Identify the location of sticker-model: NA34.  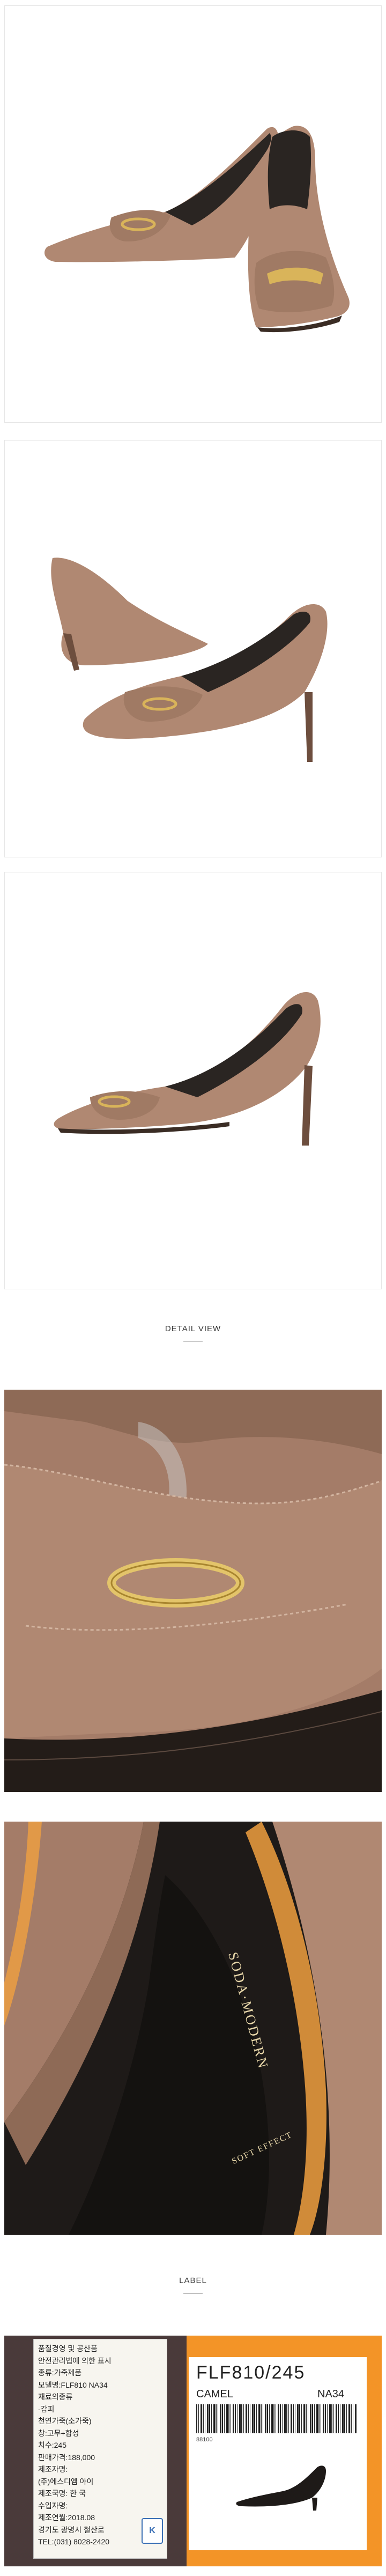
(331, 2394).